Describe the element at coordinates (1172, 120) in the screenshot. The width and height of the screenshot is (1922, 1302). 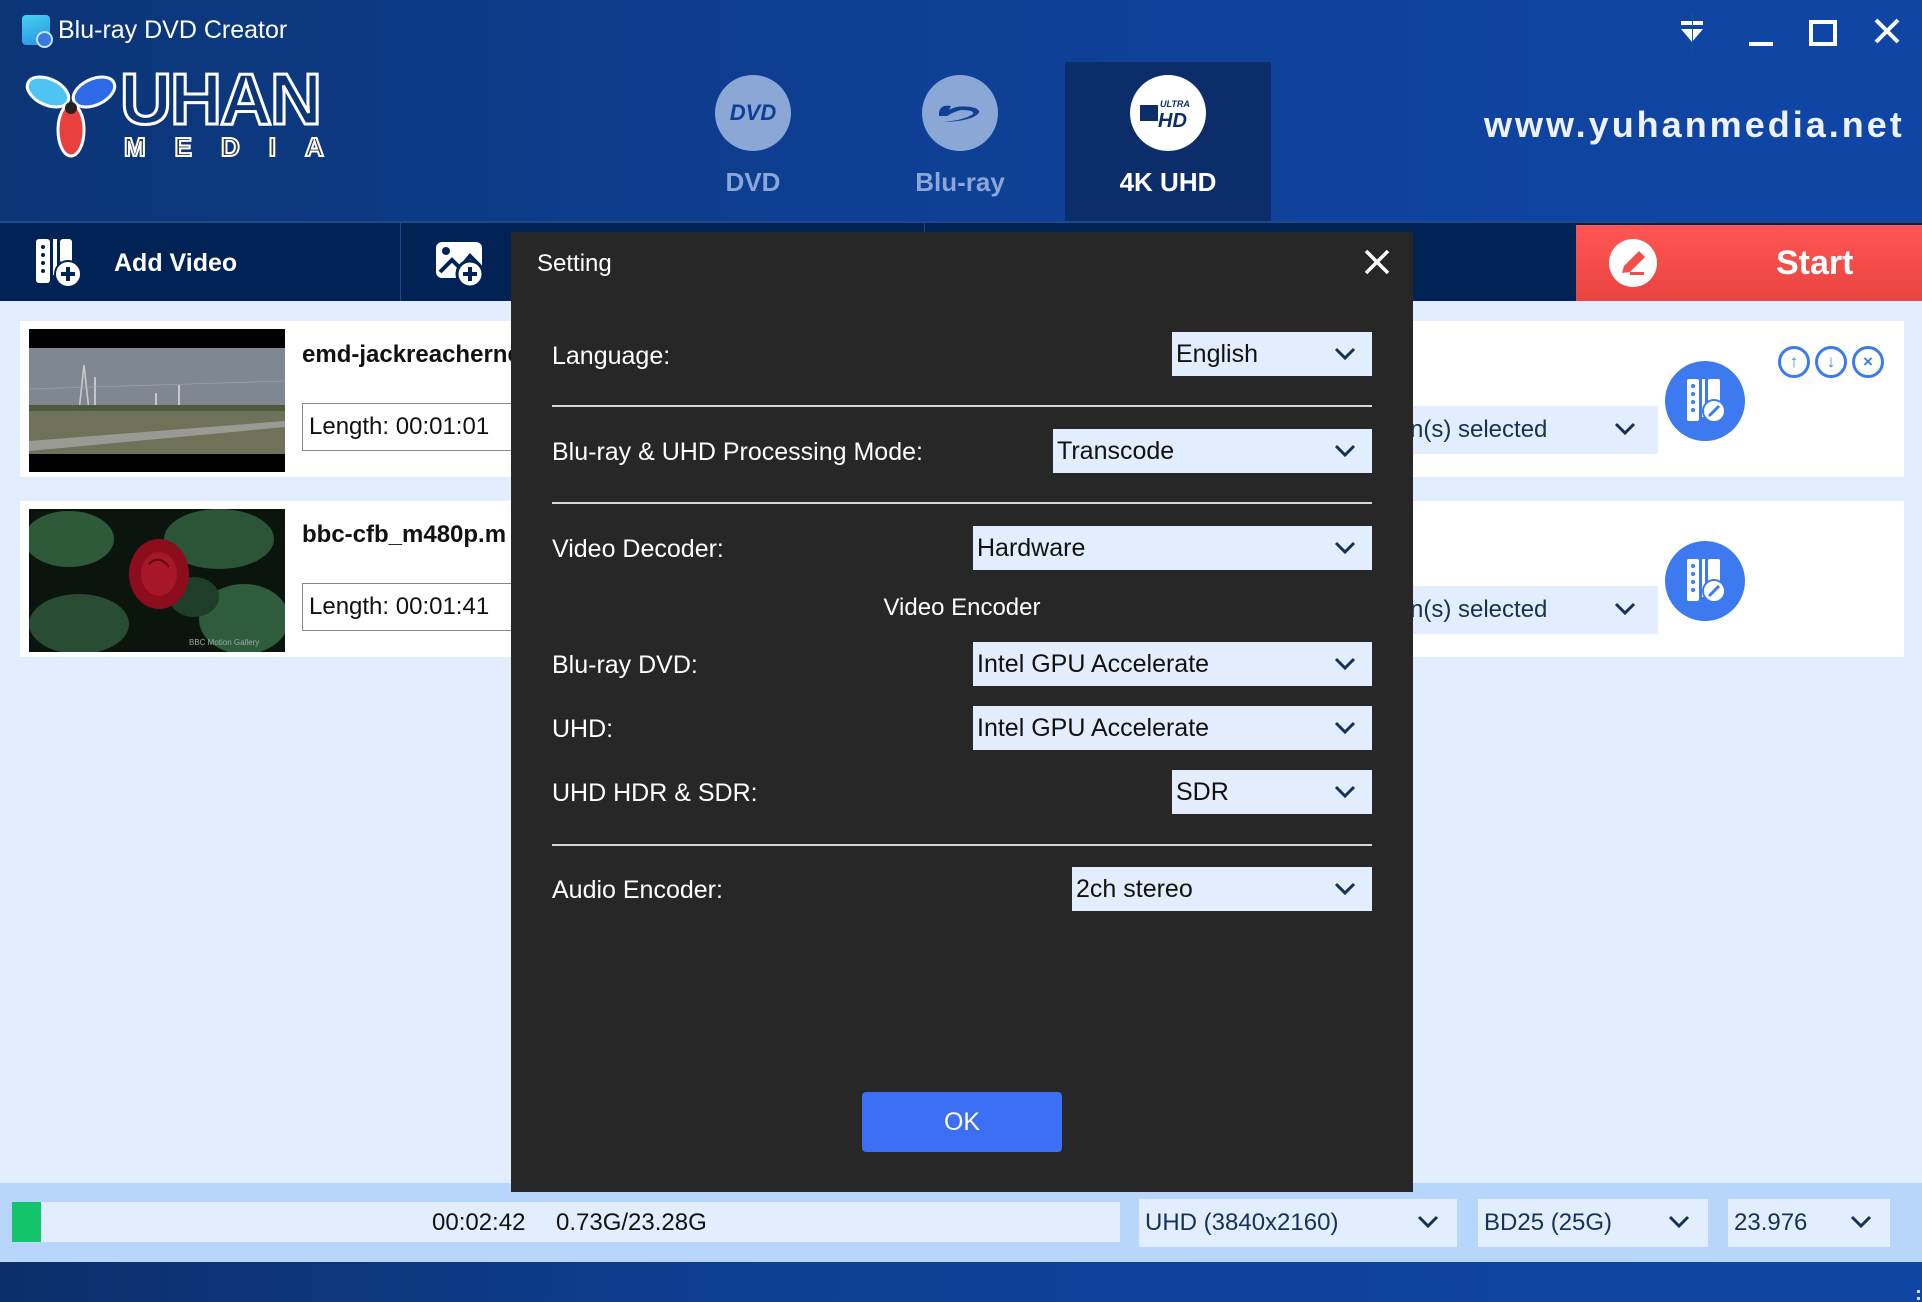
I see `svg-text: HD` at that location.